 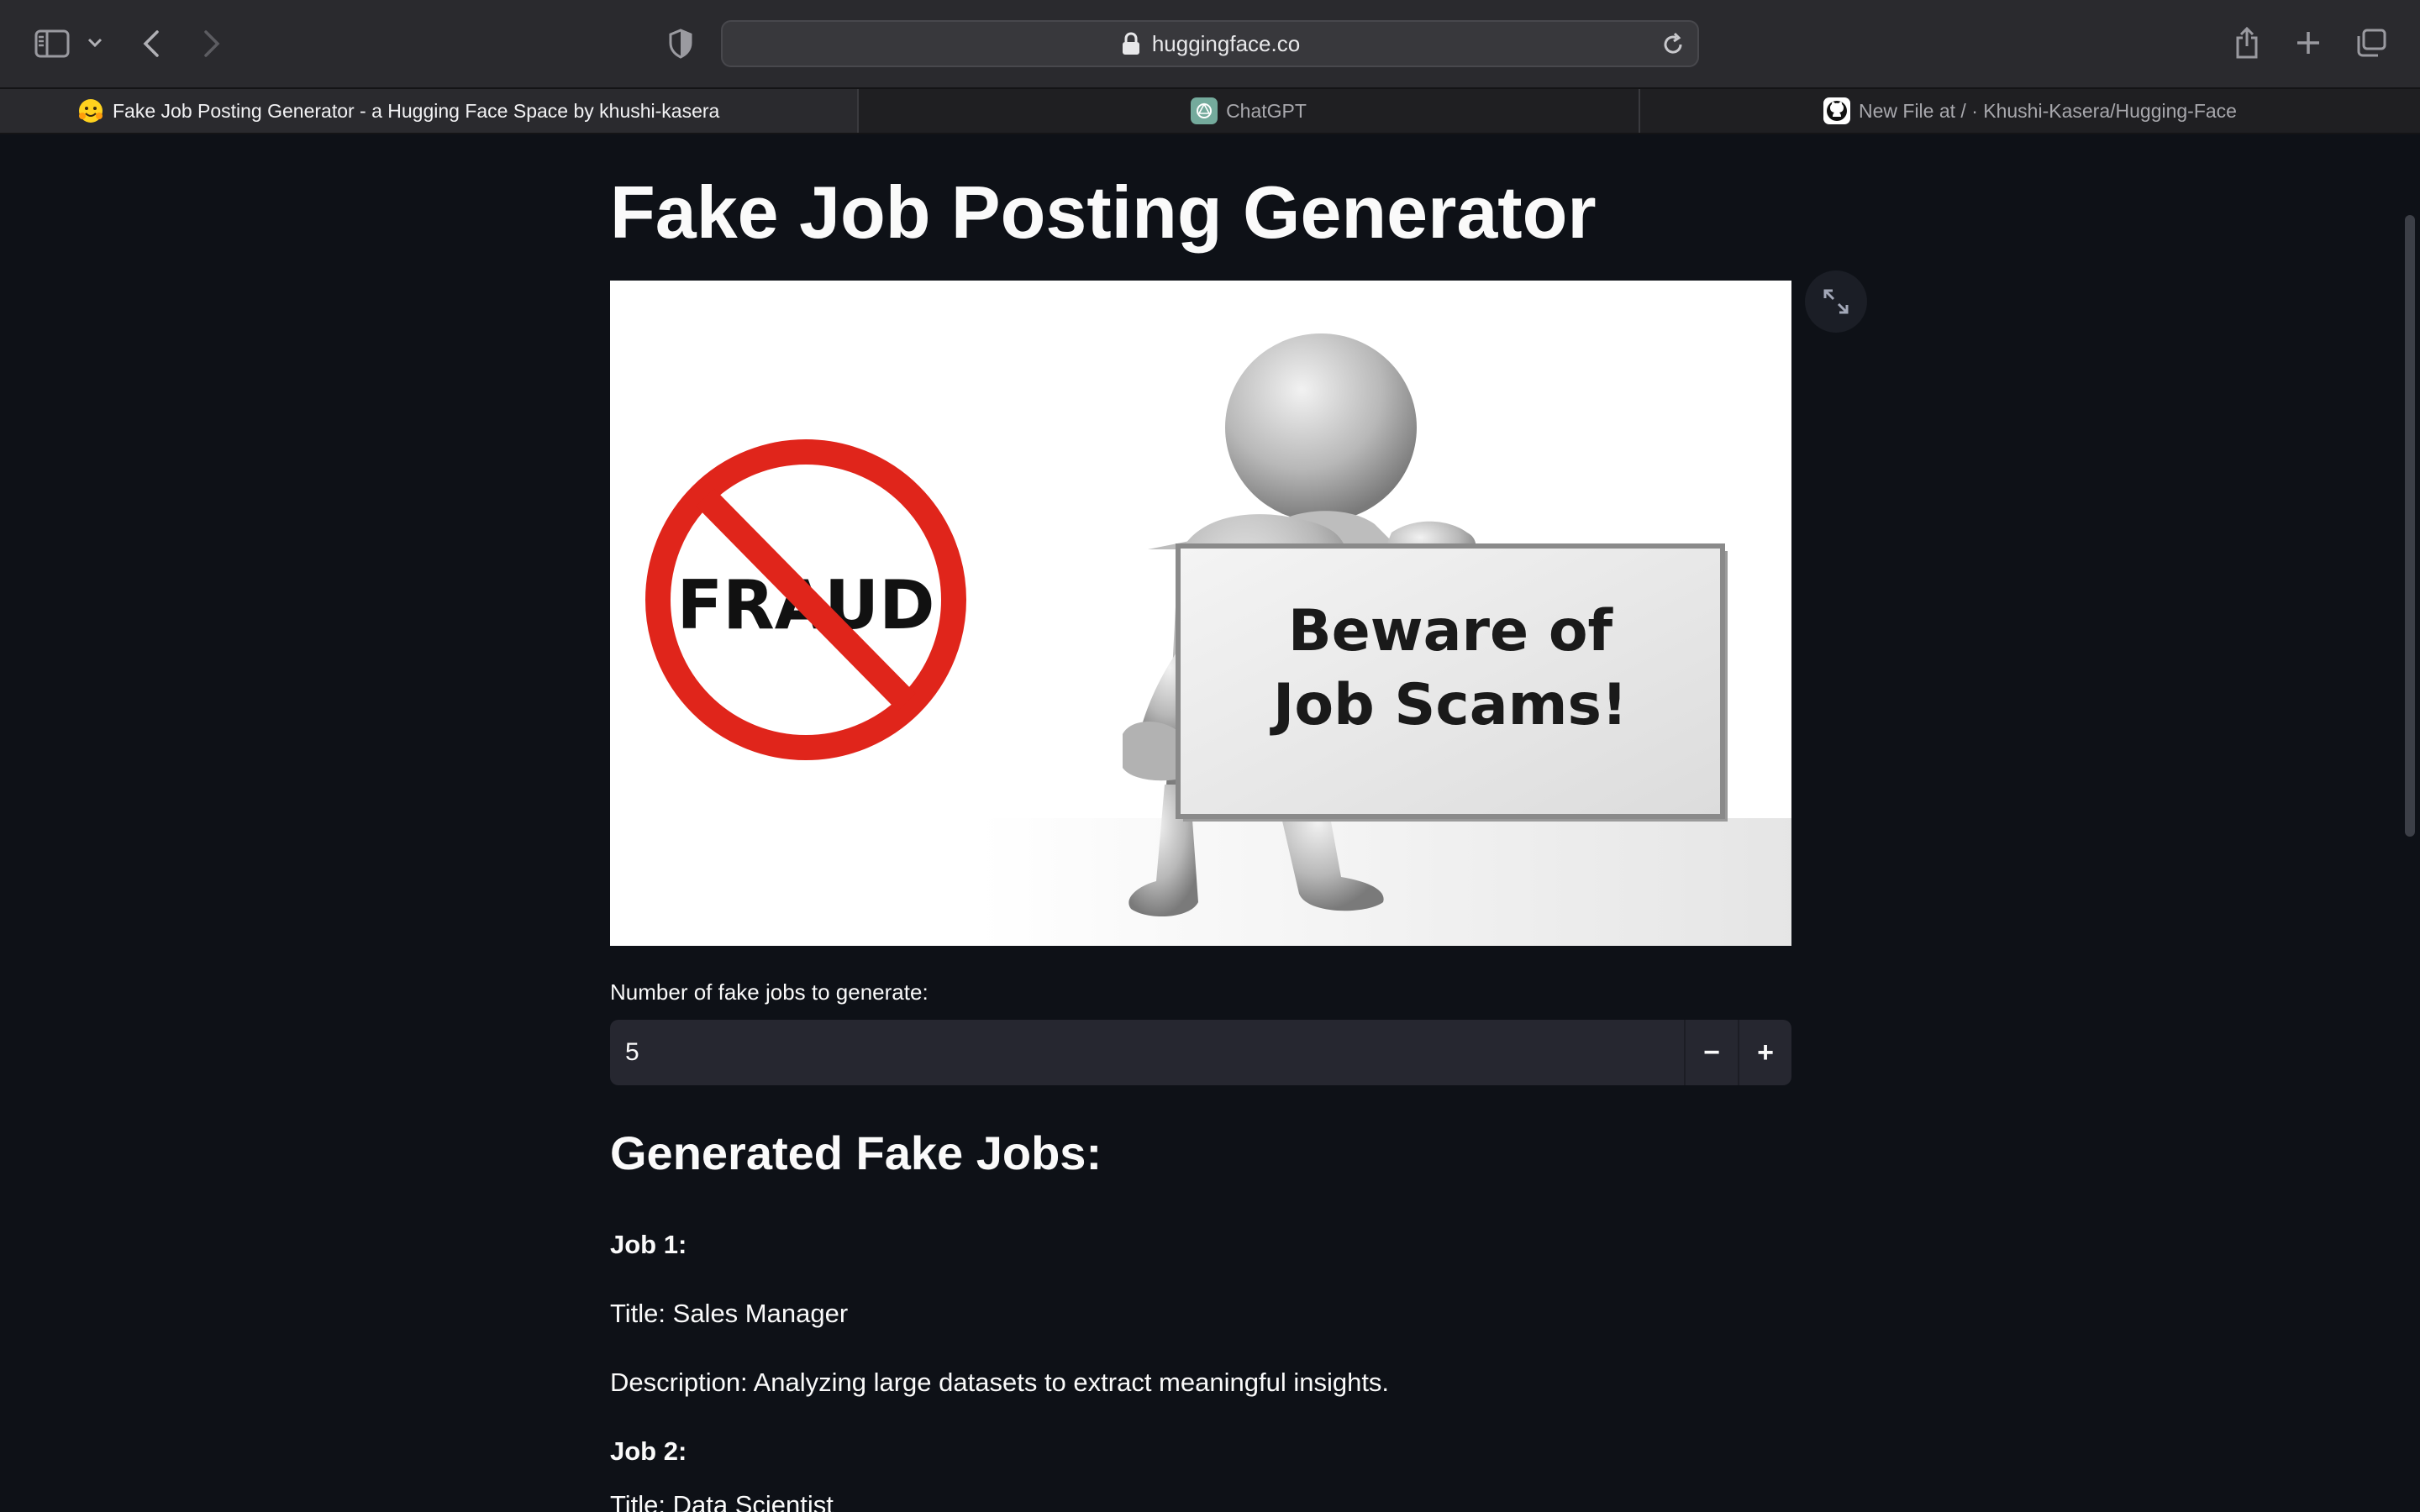 What do you see at coordinates (769, 992) in the screenshot?
I see `job-count-label: Number of fake jobs to generate:` at bounding box center [769, 992].